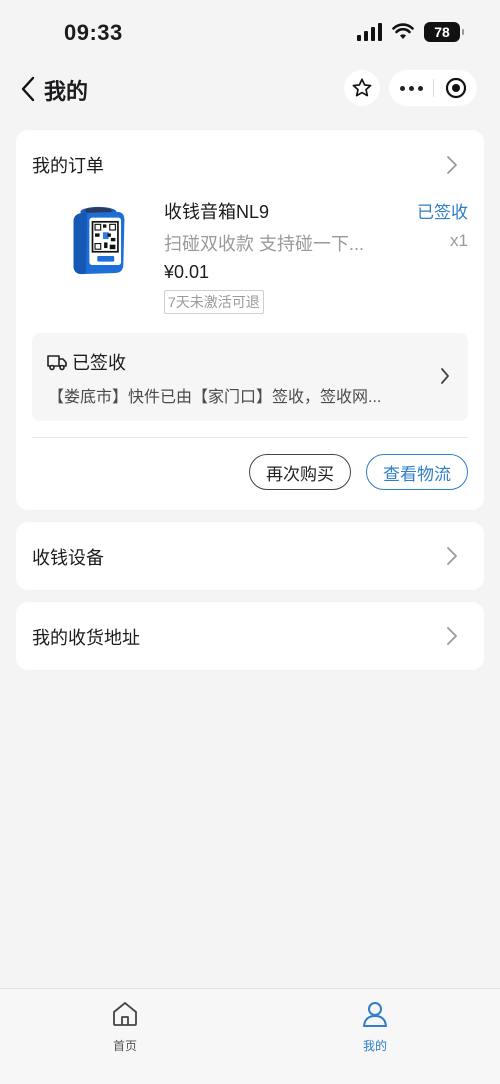  What do you see at coordinates (369, 32) in the screenshot?
I see `cellular-signal-icon` at bounding box center [369, 32].